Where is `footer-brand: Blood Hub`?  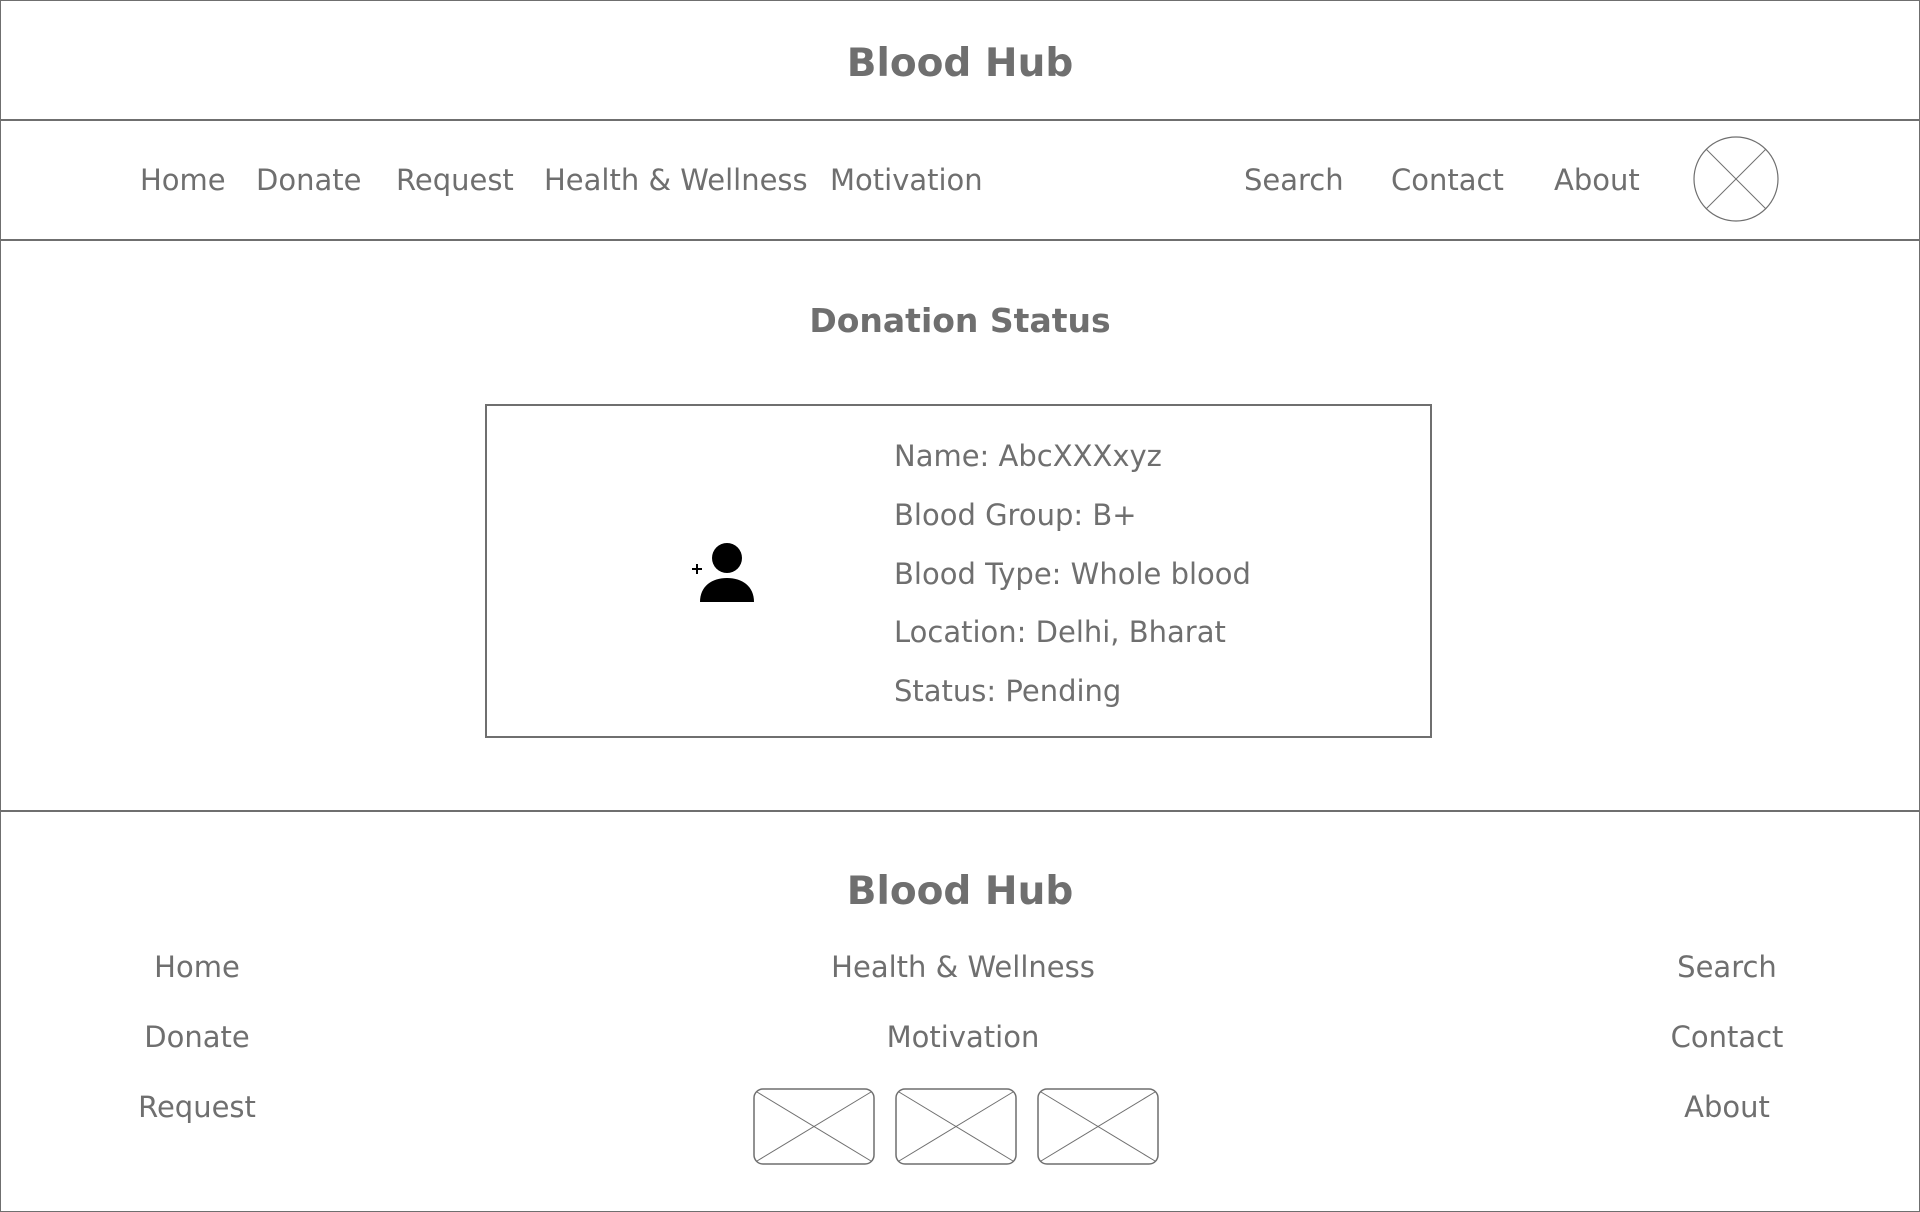
footer-brand: Blood Hub is located at coordinates (960, 891).